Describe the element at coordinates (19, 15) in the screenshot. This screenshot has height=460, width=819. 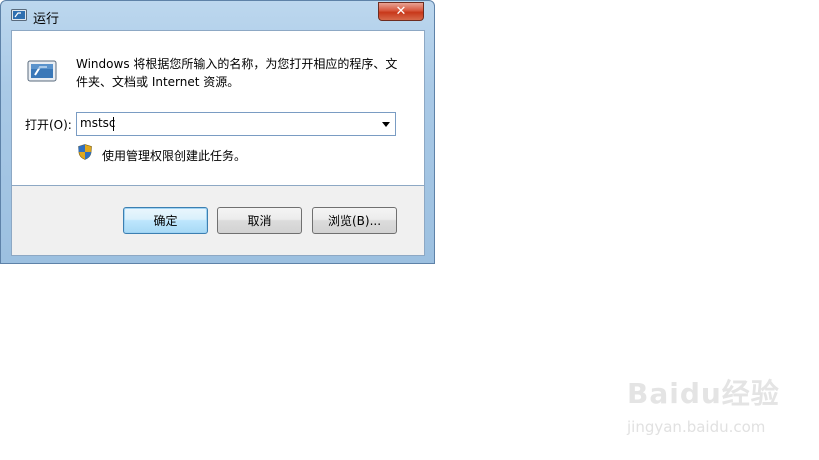
I see `run-icon` at that location.